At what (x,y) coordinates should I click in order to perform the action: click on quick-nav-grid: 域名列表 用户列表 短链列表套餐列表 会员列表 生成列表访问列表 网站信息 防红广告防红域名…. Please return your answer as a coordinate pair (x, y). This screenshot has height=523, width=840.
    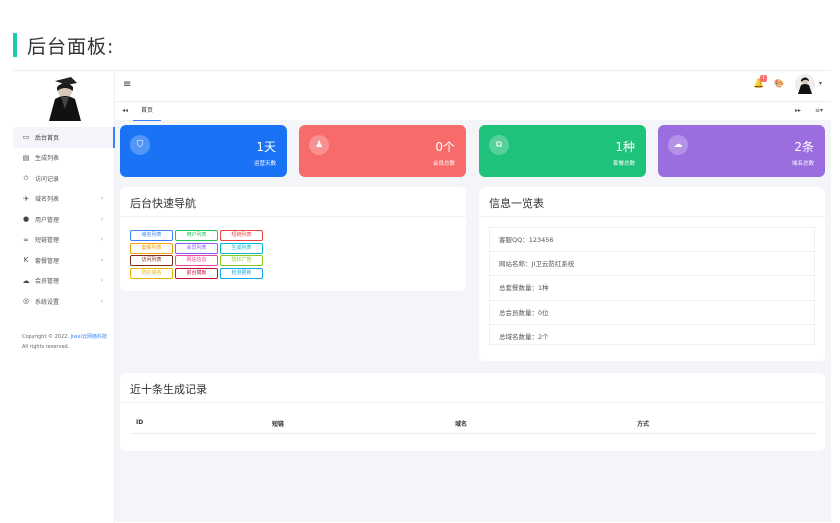
    Looking at the image, I should click on (196, 254).